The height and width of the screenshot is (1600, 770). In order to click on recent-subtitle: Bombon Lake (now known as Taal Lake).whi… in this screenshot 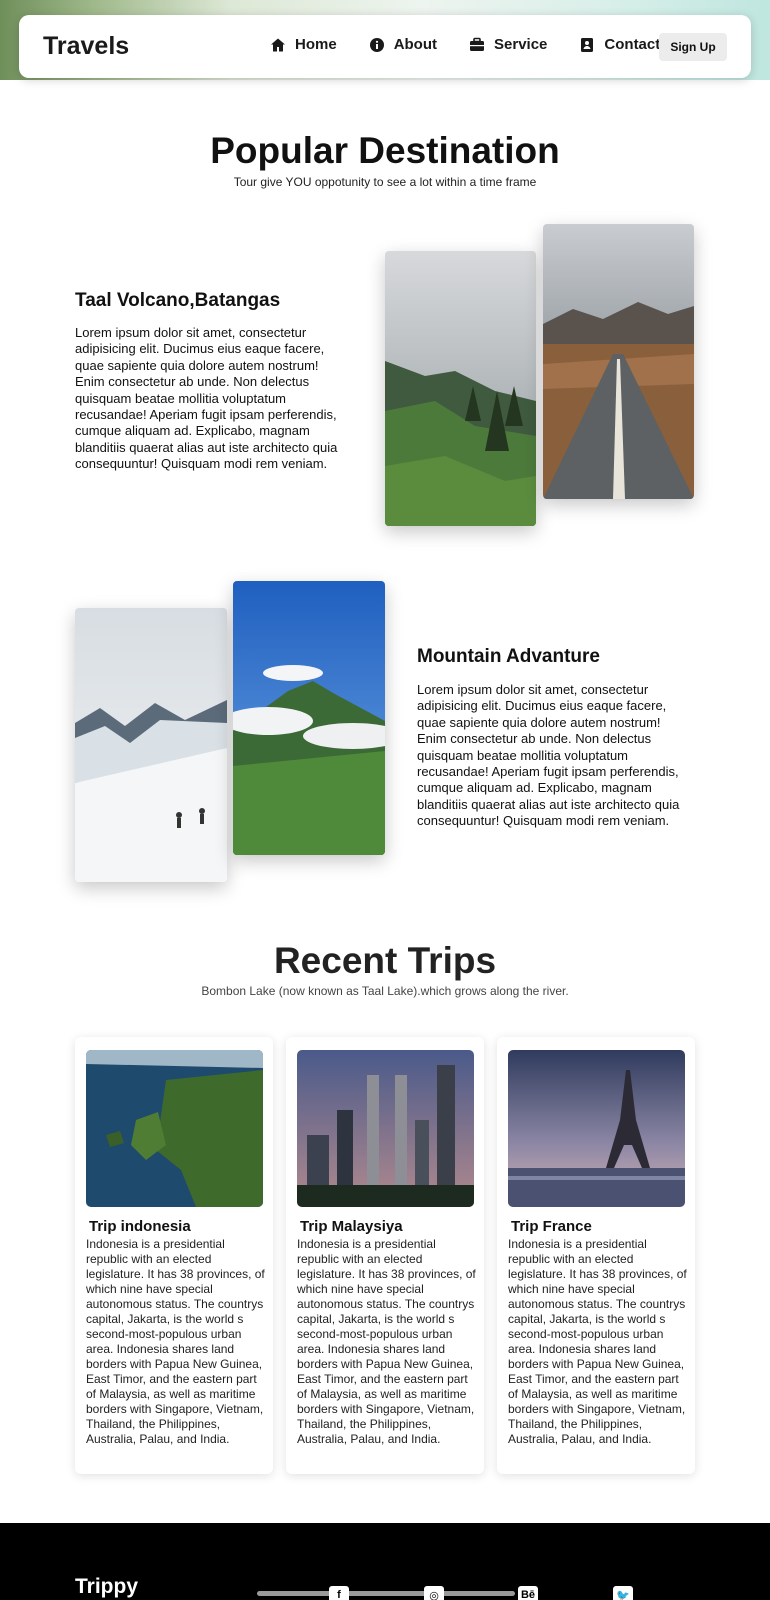, I will do `click(385, 991)`.